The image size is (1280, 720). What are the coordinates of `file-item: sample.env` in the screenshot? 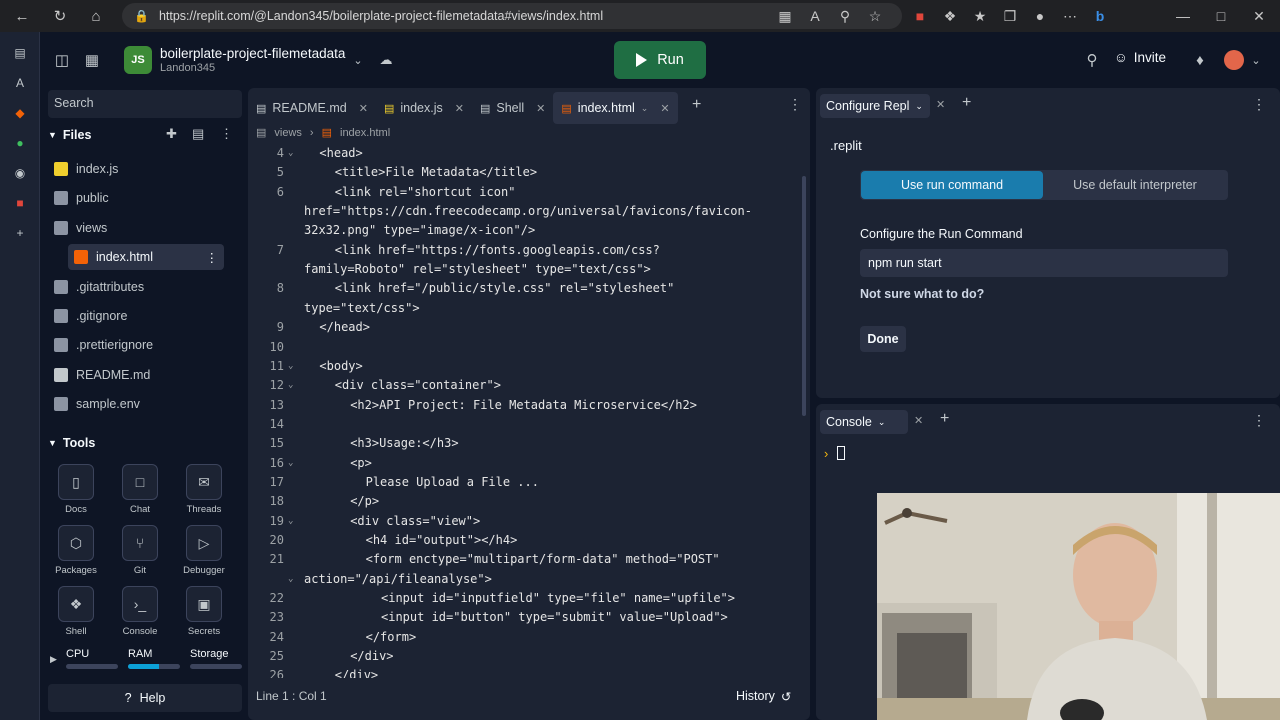 It's located at (138, 404).